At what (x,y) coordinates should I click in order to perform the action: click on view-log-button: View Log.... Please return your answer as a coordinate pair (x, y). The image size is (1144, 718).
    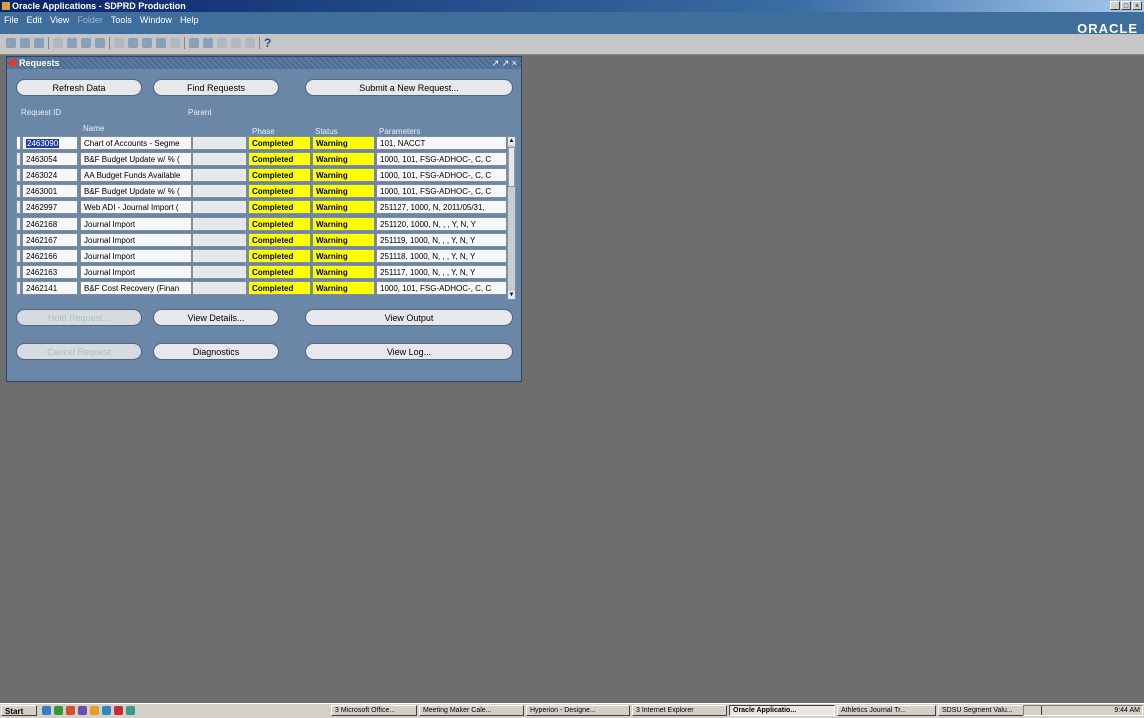
    Looking at the image, I should click on (409, 351).